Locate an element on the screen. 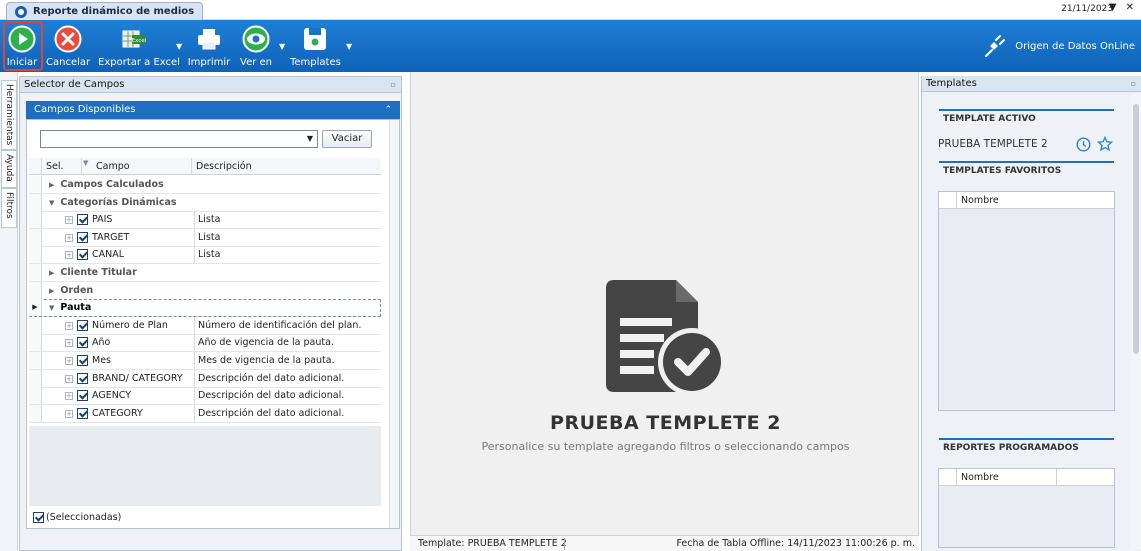 The height and width of the screenshot is (551, 1141). campos-disponibles-header: Campos Disponibles ⌃ is located at coordinates (213, 110).